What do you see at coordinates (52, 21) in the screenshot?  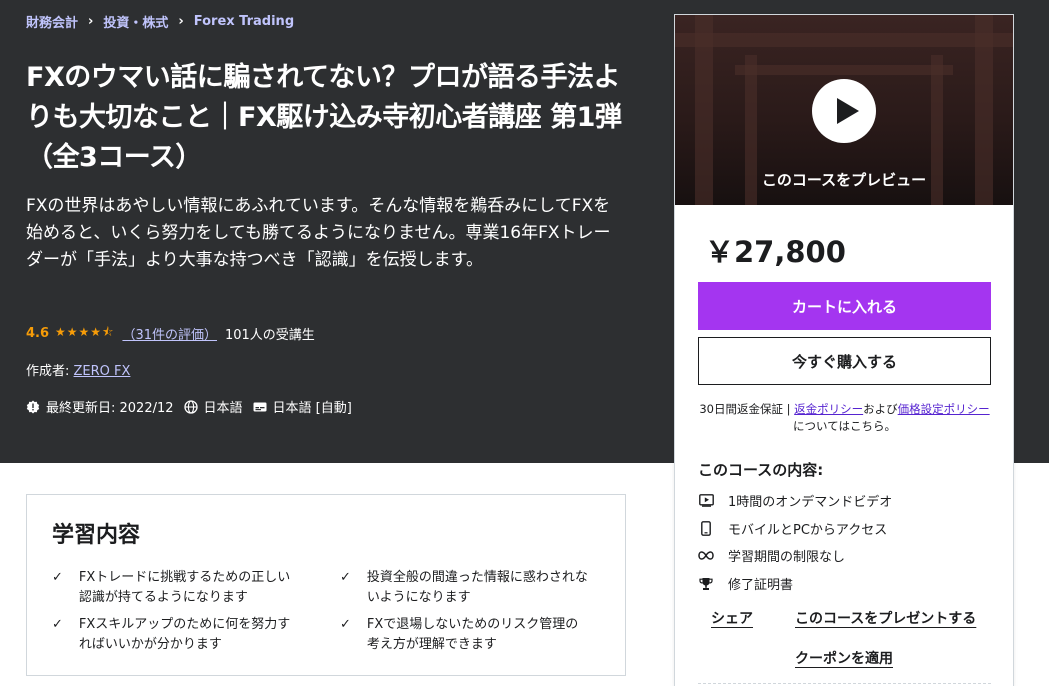 I see `breadcrumb-link-finance: 財務会計` at bounding box center [52, 21].